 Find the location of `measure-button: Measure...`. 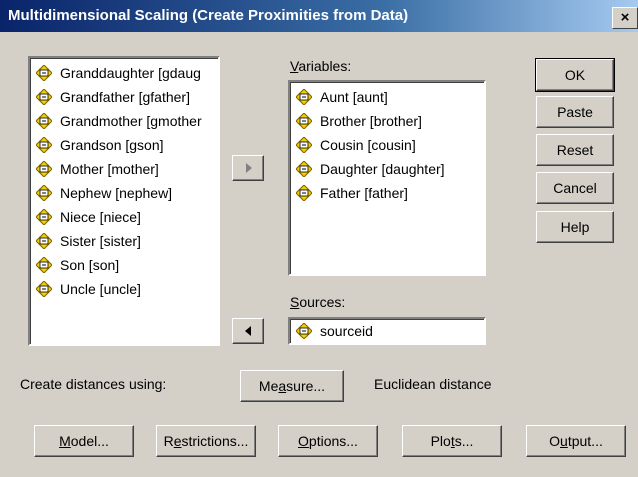

measure-button: Measure... is located at coordinates (292, 386).